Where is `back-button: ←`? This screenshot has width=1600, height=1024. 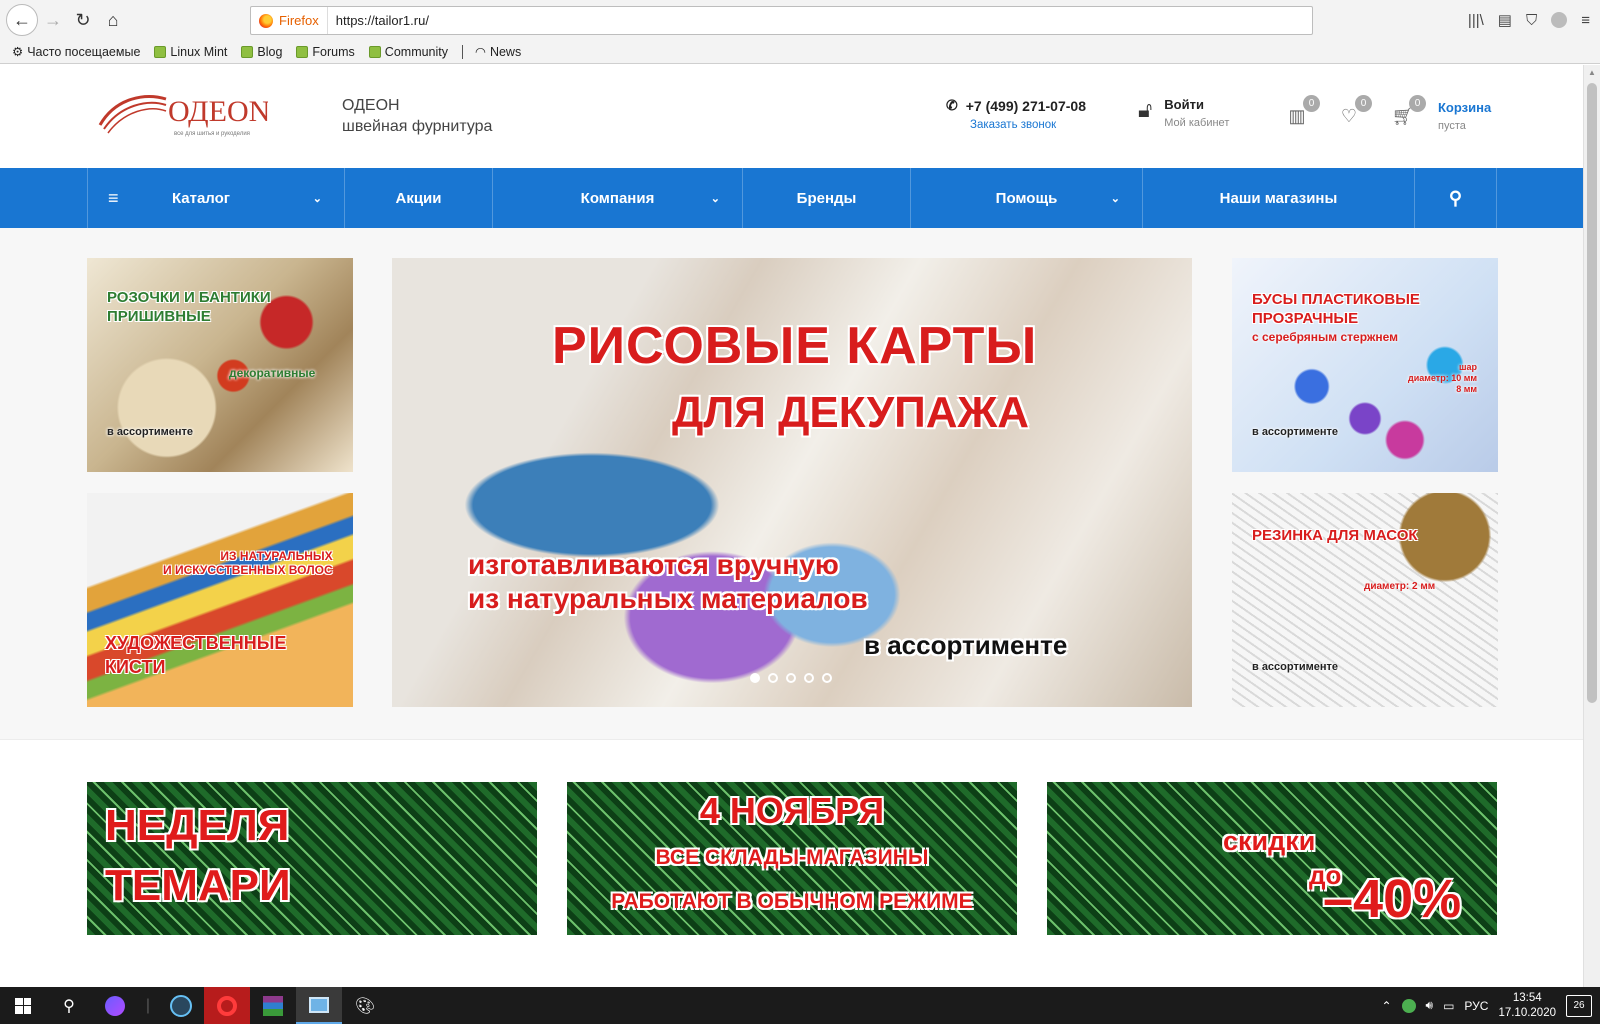 back-button: ← is located at coordinates (22, 20).